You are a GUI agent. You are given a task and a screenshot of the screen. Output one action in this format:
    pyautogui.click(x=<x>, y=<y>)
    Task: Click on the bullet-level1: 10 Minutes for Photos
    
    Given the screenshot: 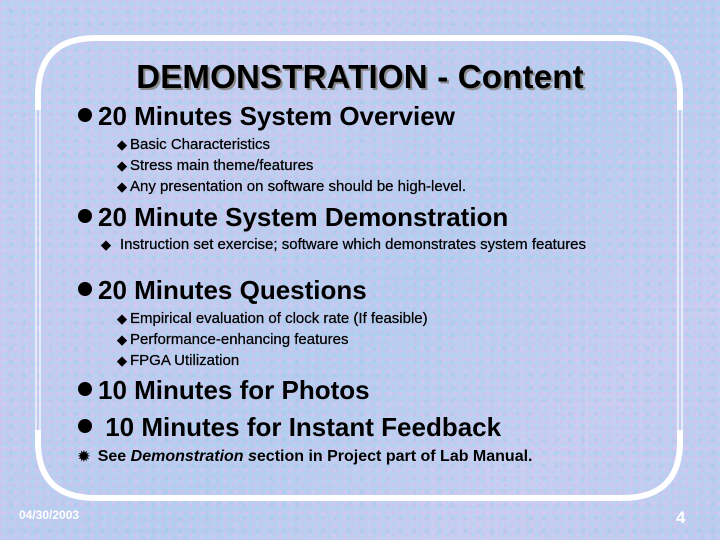 What is the action you would take?
    pyautogui.click(x=224, y=390)
    